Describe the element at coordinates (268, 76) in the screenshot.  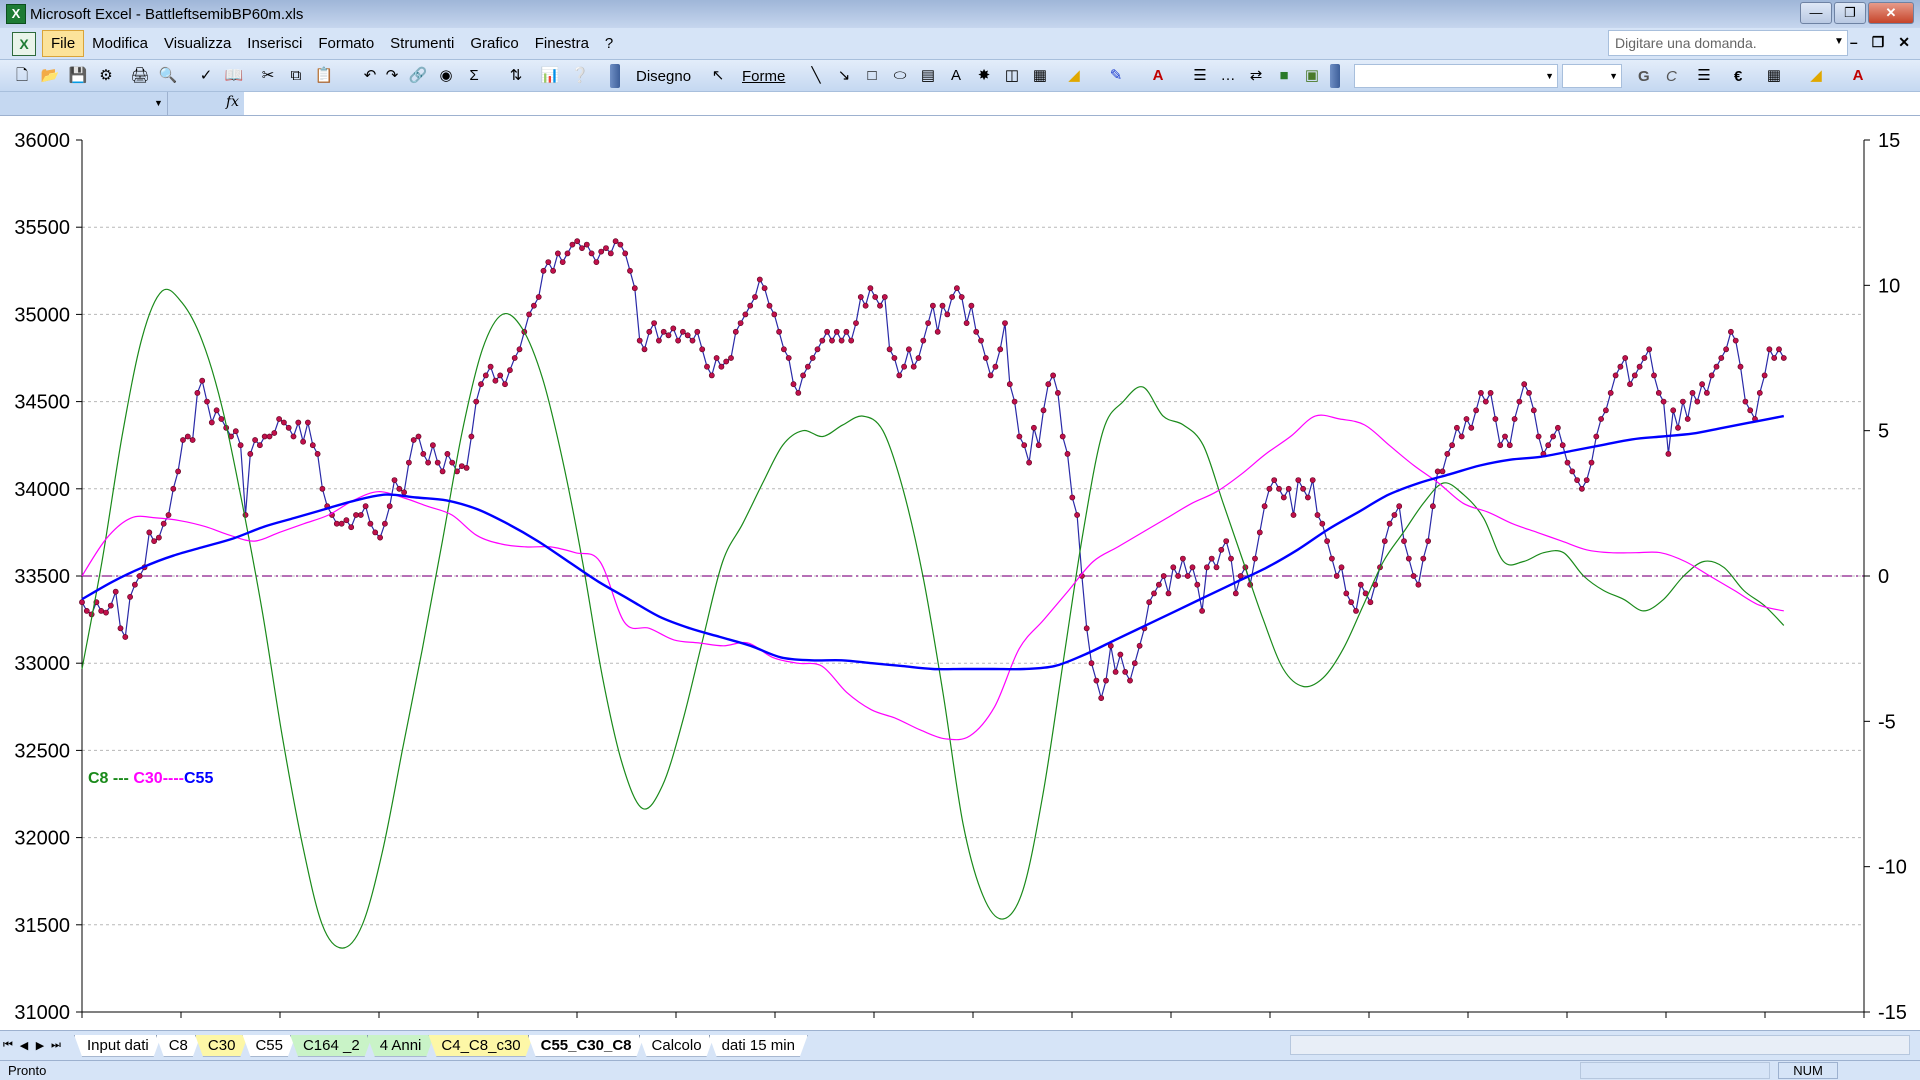
I see `cut-icon: ✂` at that location.